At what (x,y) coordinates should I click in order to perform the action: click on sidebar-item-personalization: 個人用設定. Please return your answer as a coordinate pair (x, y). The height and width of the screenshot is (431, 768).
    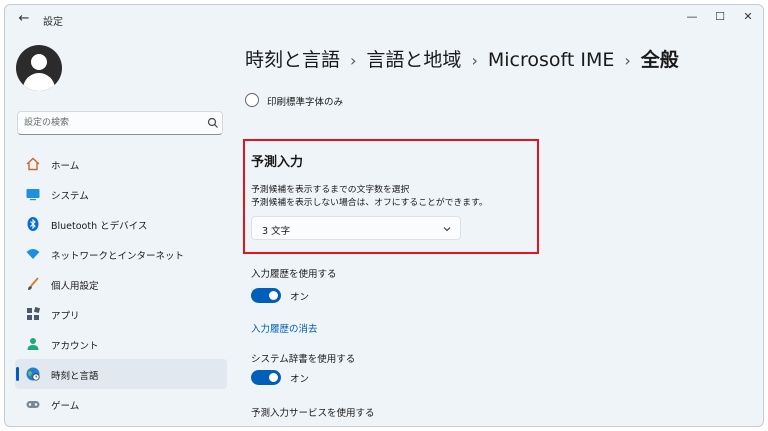
    Looking at the image, I should click on (121, 284).